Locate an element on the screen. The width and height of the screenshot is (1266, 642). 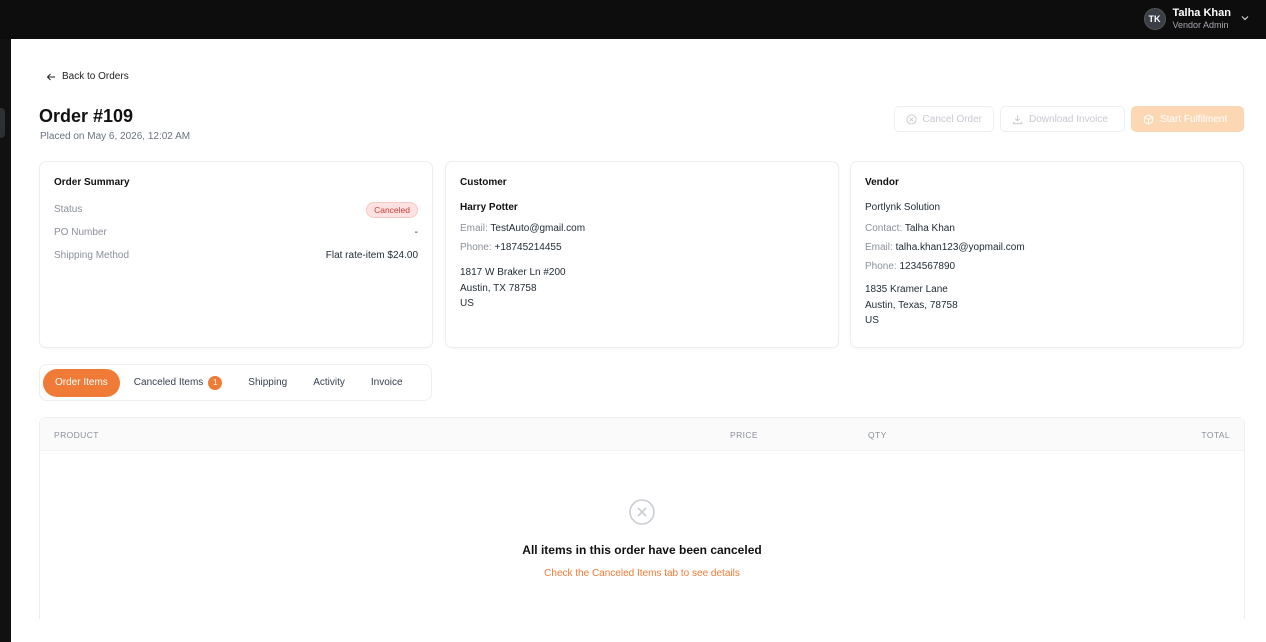
avatar: TK is located at coordinates (1154, 19).